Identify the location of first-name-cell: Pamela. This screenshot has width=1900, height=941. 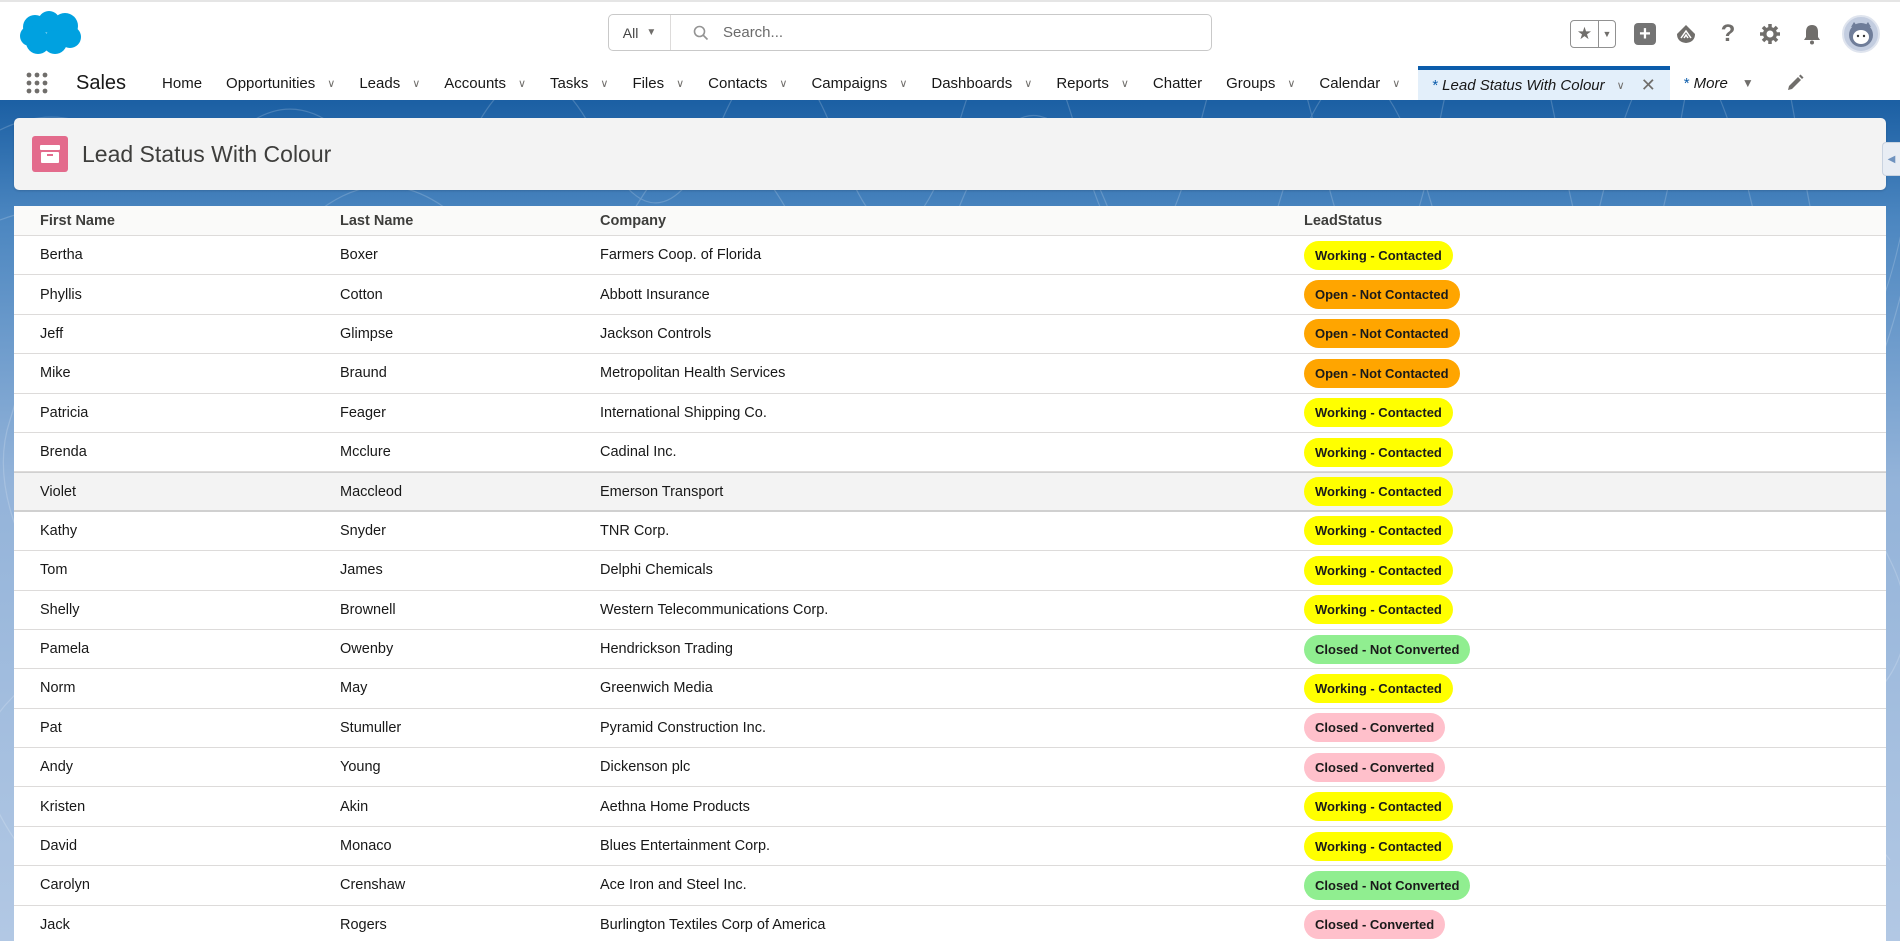
(65, 649).